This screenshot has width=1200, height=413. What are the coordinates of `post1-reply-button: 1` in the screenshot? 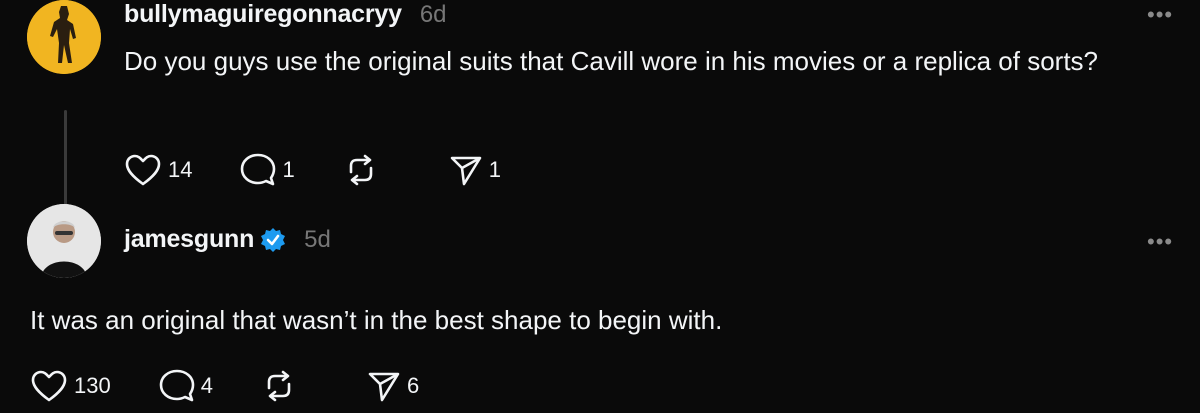 It's located at (267, 170).